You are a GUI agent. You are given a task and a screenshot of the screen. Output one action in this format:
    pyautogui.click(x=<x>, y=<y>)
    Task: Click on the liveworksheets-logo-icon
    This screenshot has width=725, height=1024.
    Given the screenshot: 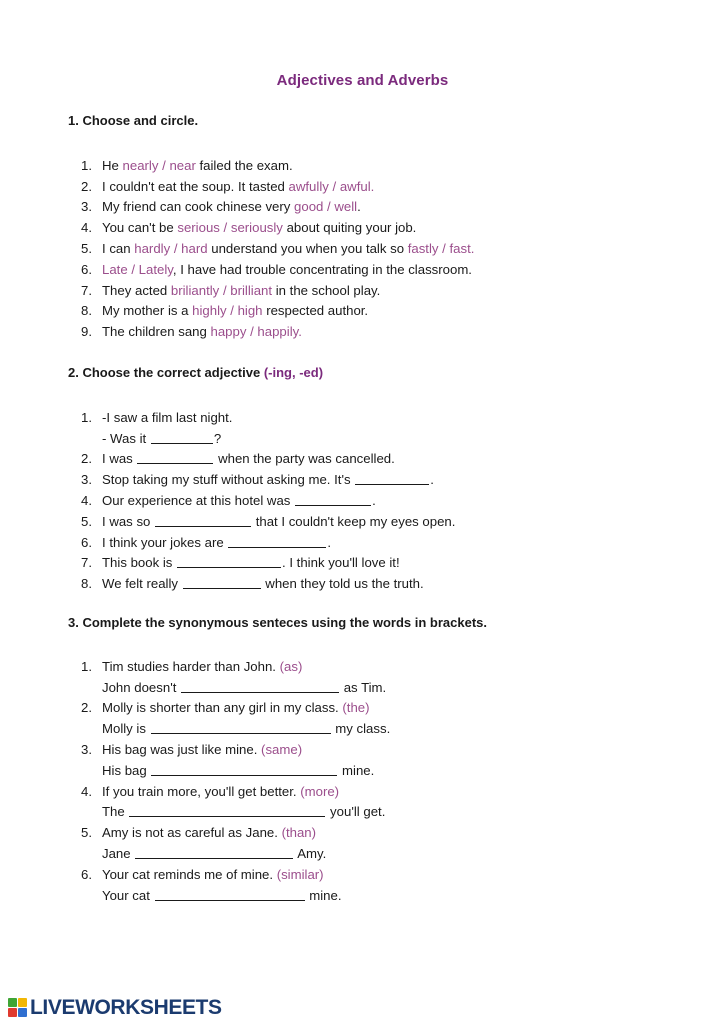 What is the action you would take?
    pyautogui.click(x=17, y=1007)
    